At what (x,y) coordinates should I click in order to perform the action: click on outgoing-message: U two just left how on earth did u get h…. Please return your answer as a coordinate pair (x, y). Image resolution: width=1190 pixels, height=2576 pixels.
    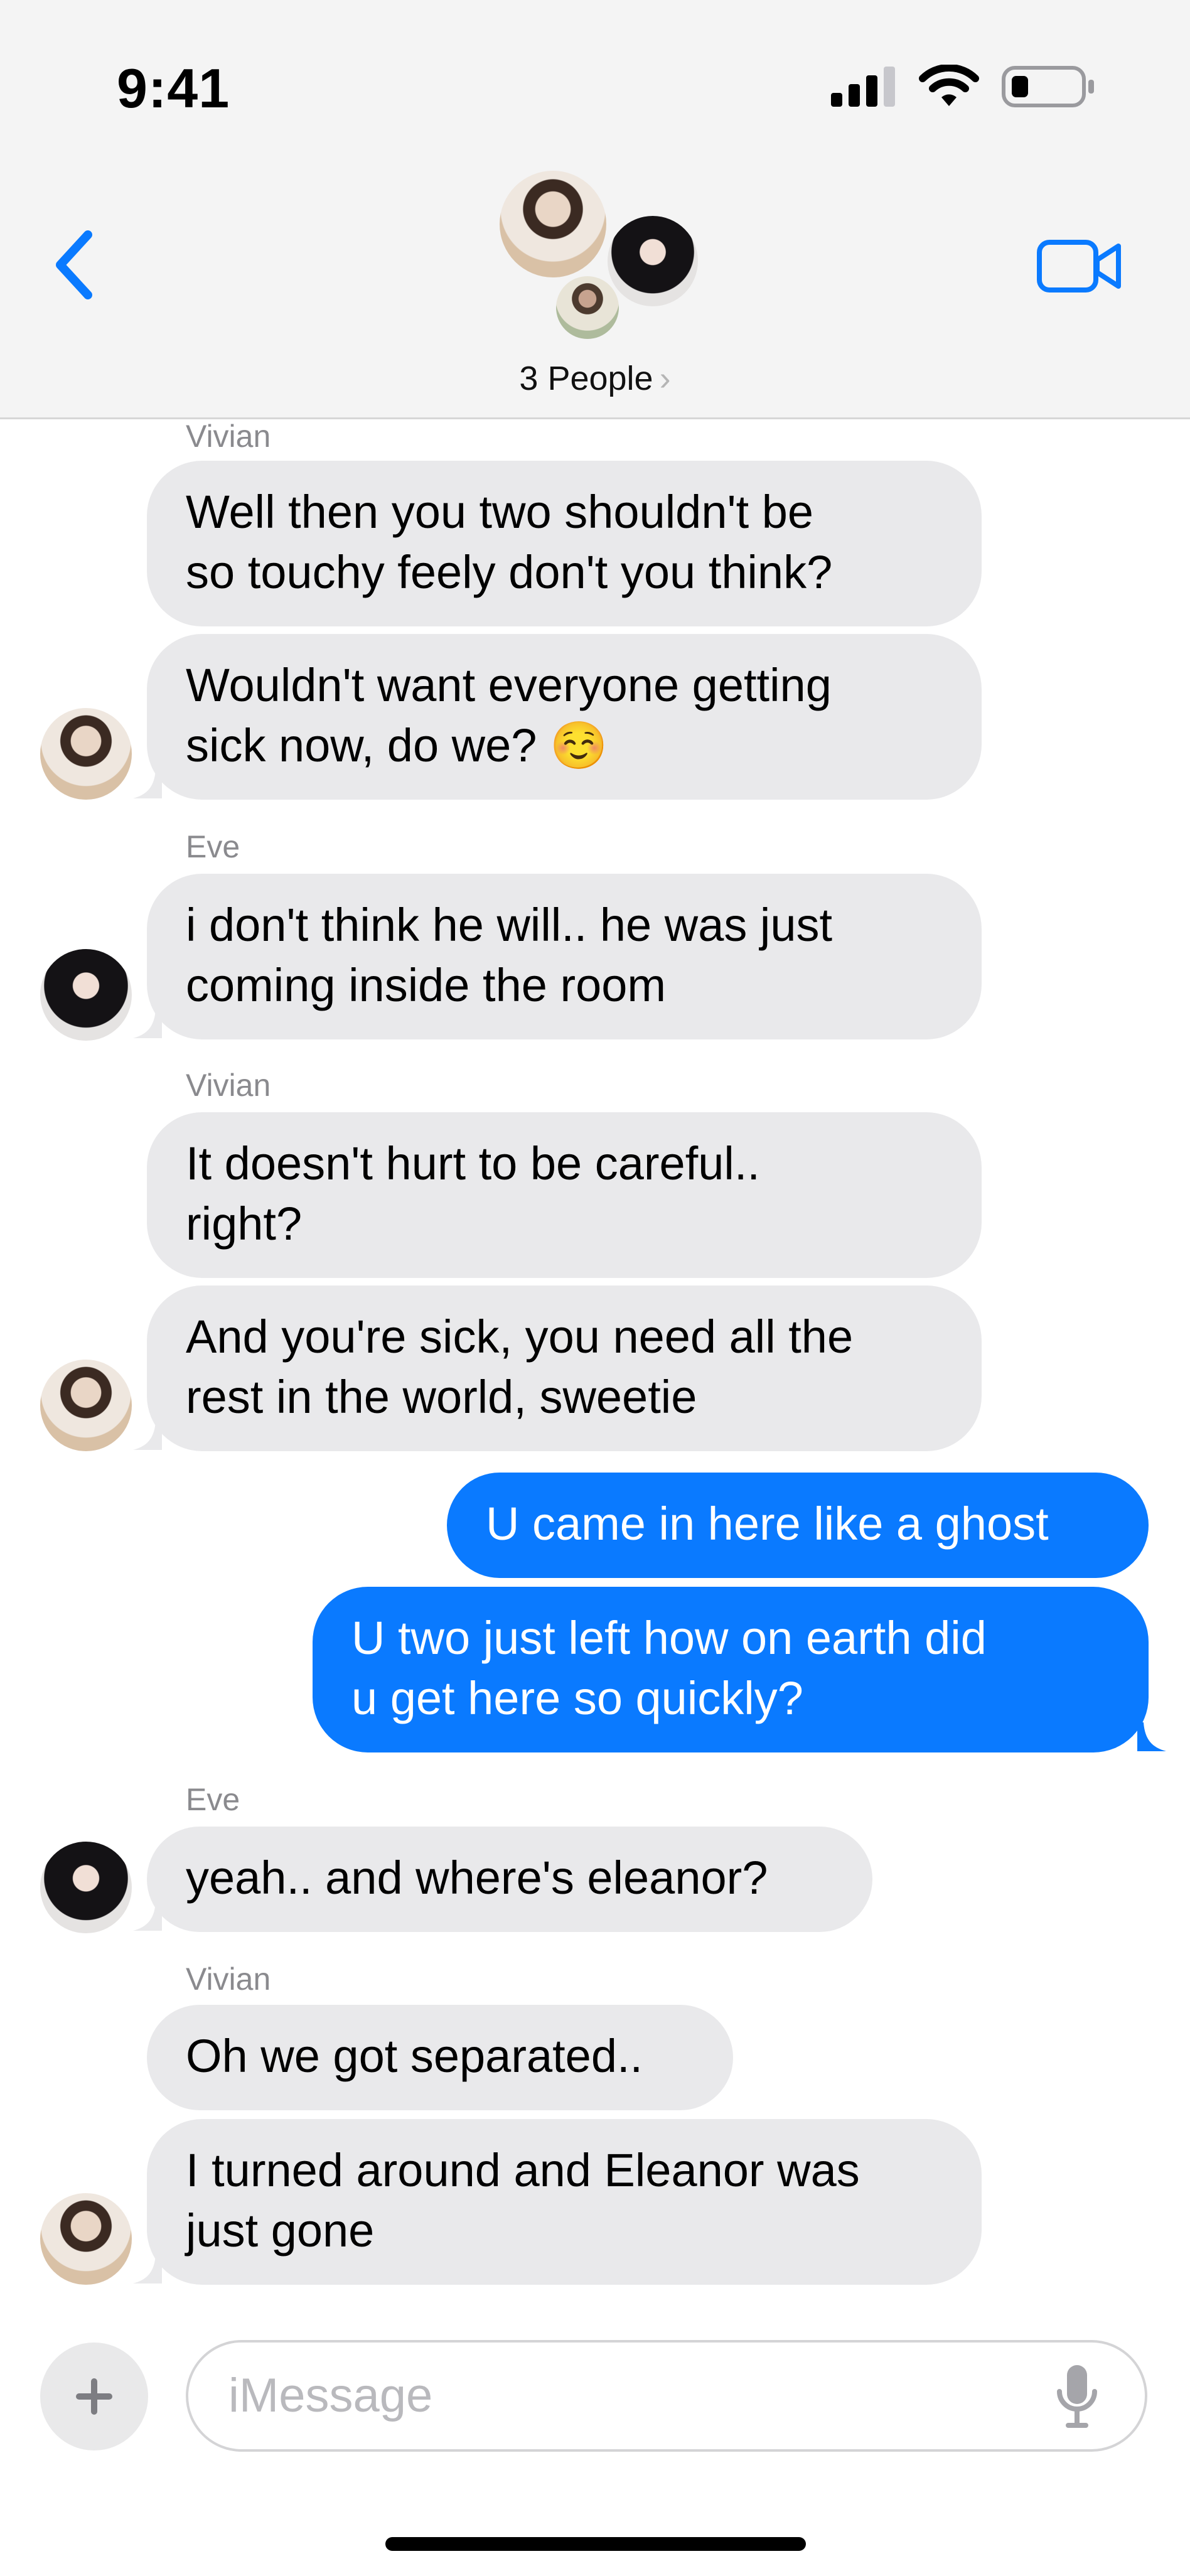
    Looking at the image, I should click on (731, 1669).